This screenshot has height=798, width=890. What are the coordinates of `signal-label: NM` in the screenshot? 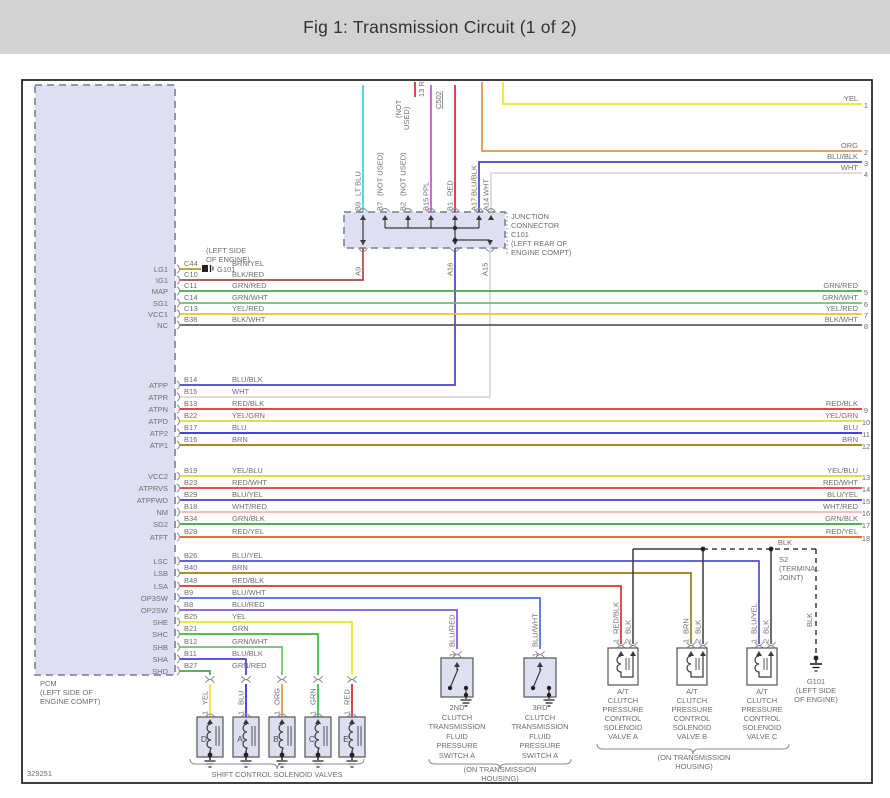 It's located at (162, 512).